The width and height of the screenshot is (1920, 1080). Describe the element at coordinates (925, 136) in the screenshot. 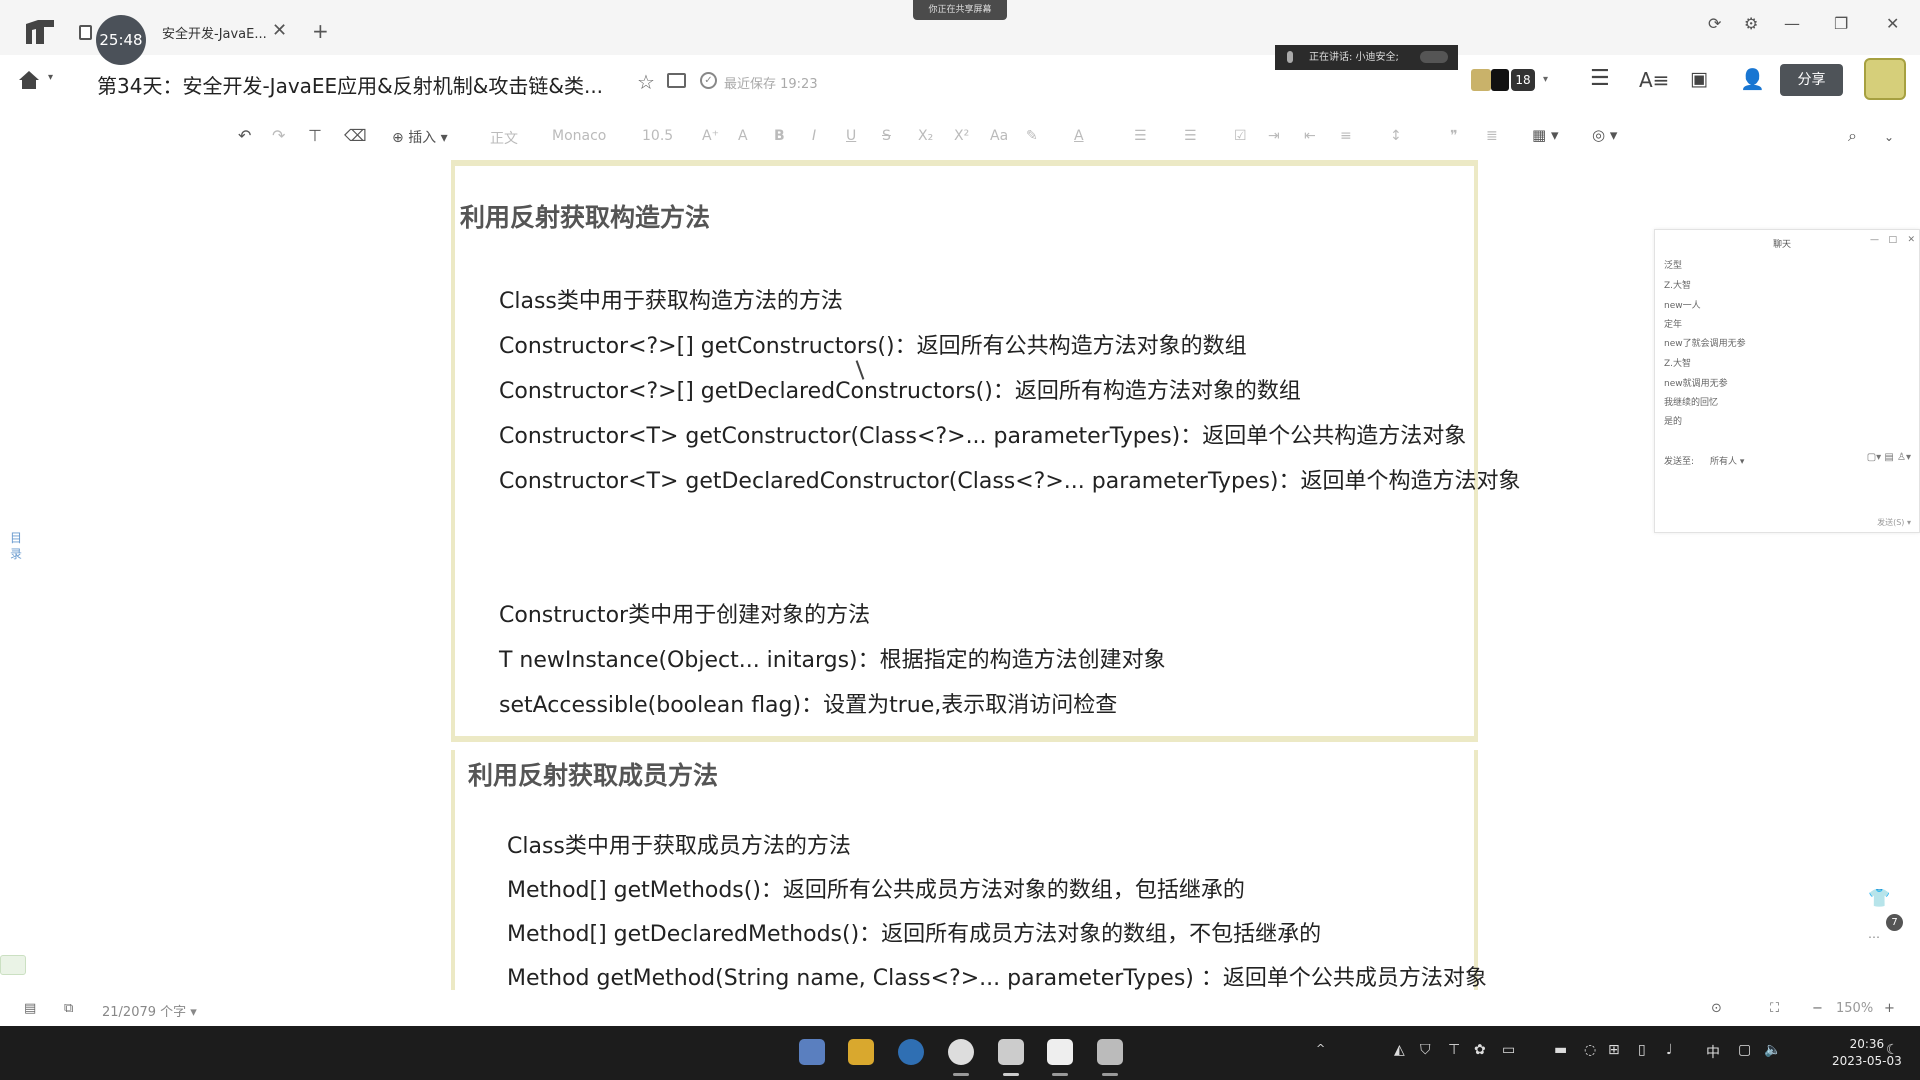

I see `subscript-icon: X₂` at that location.